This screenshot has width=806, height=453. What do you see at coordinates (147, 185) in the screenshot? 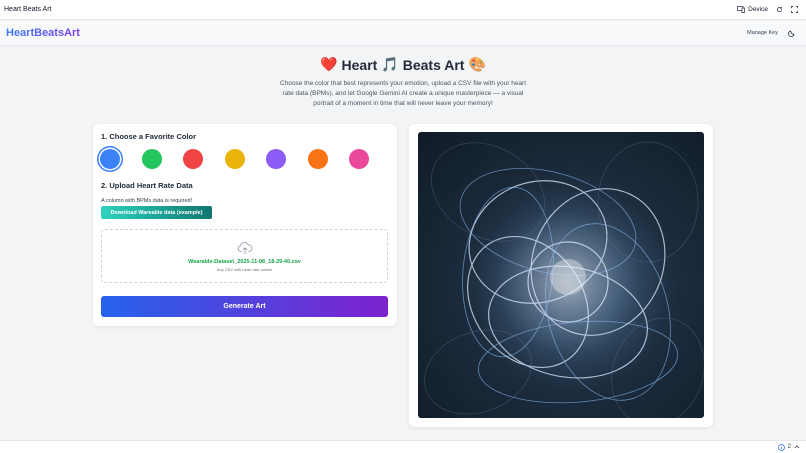
I see `upload-section-title: 2. Upload Heart Rate Data` at bounding box center [147, 185].